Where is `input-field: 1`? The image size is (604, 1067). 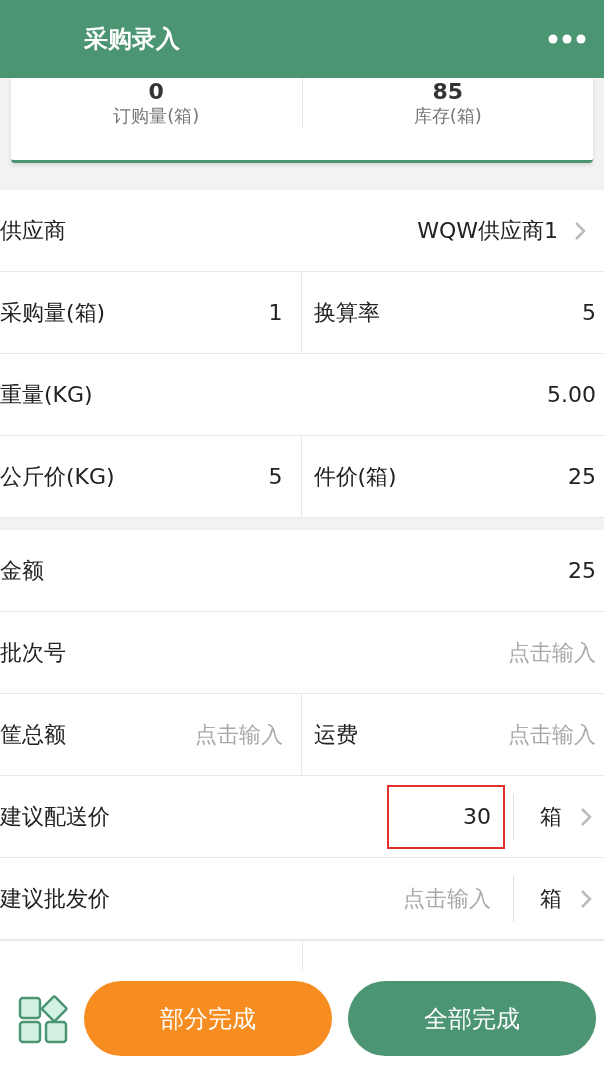
input-field: 1 is located at coordinates (194, 312).